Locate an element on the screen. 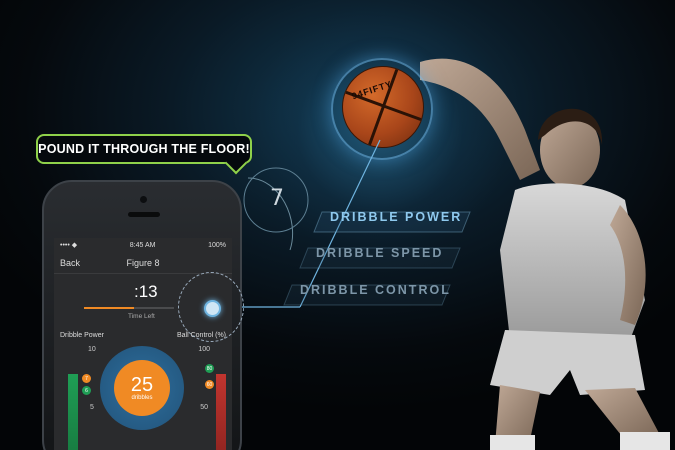 The width and height of the screenshot is (675, 450). power-marker-green: 6 is located at coordinates (86, 390).